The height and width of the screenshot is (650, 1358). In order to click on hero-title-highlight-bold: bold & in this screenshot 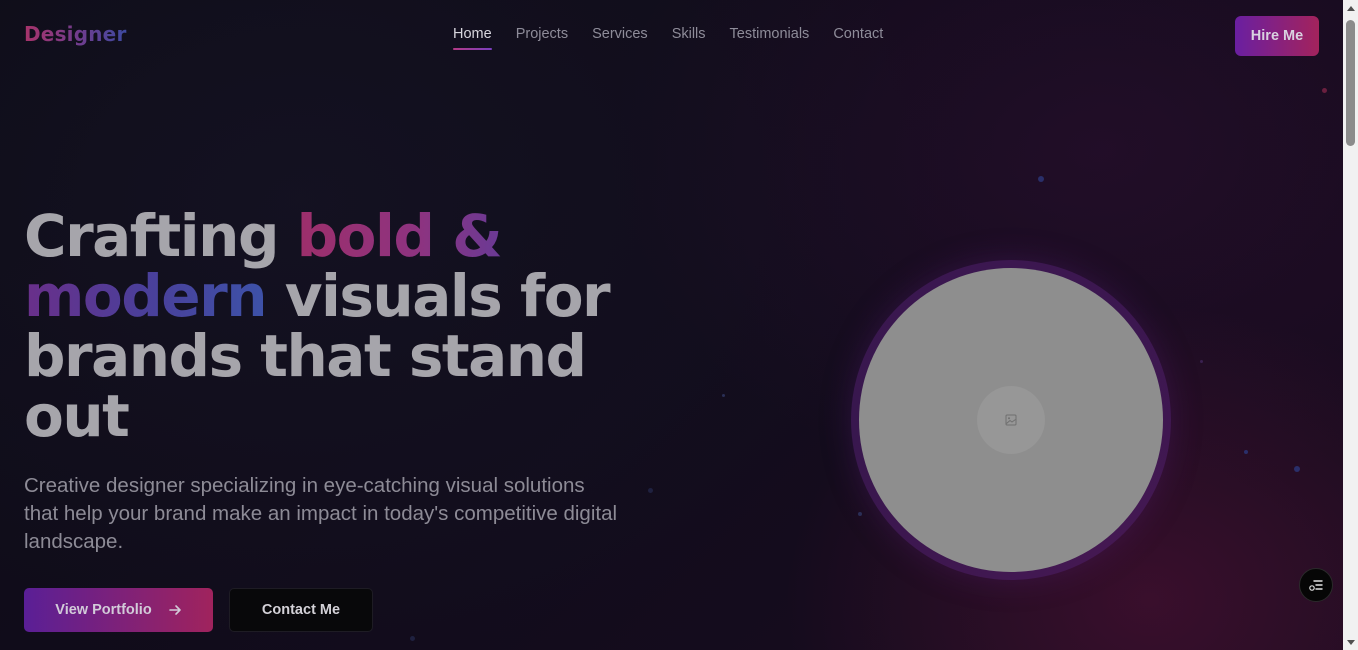, I will do `click(399, 236)`.